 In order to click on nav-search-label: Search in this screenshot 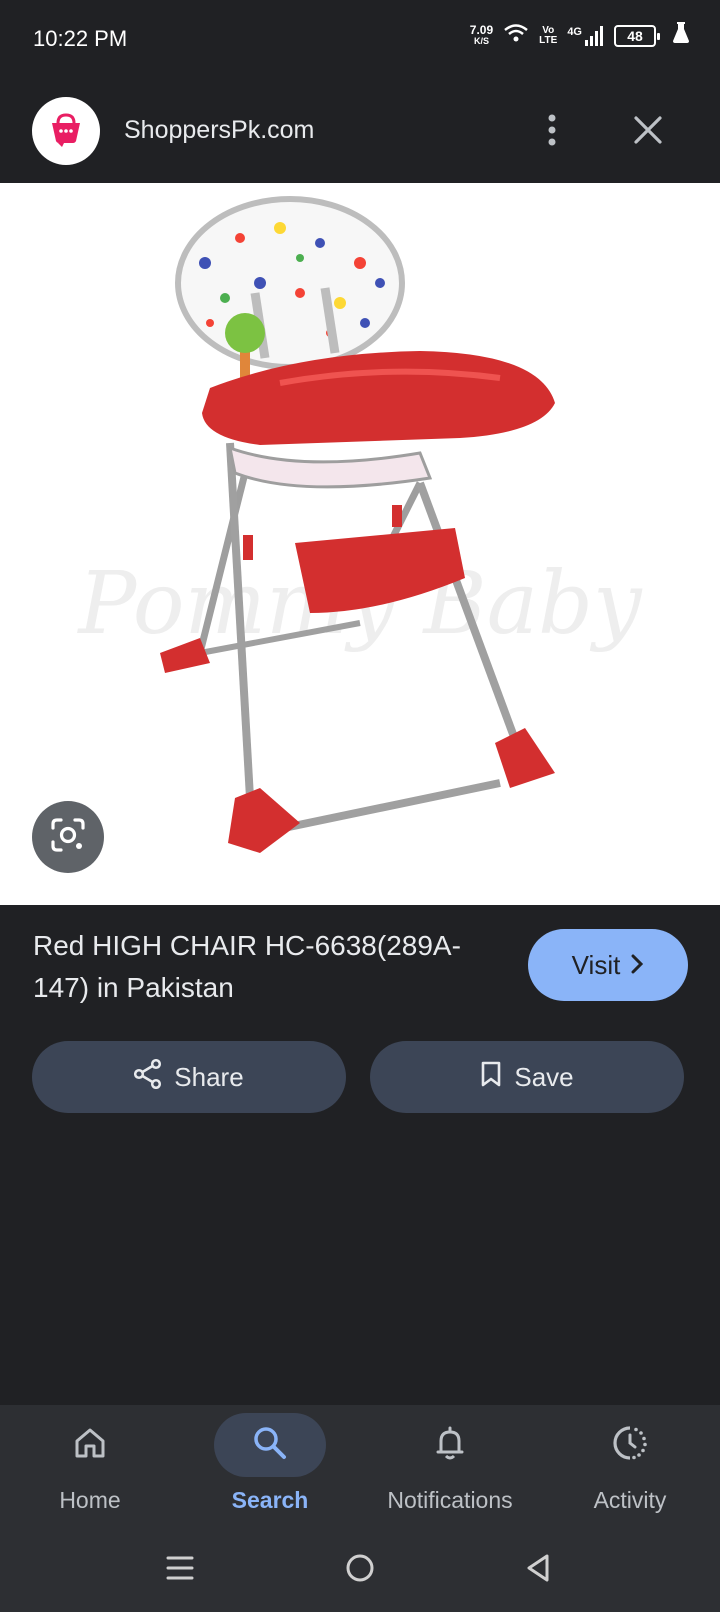, I will do `click(270, 1500)`.